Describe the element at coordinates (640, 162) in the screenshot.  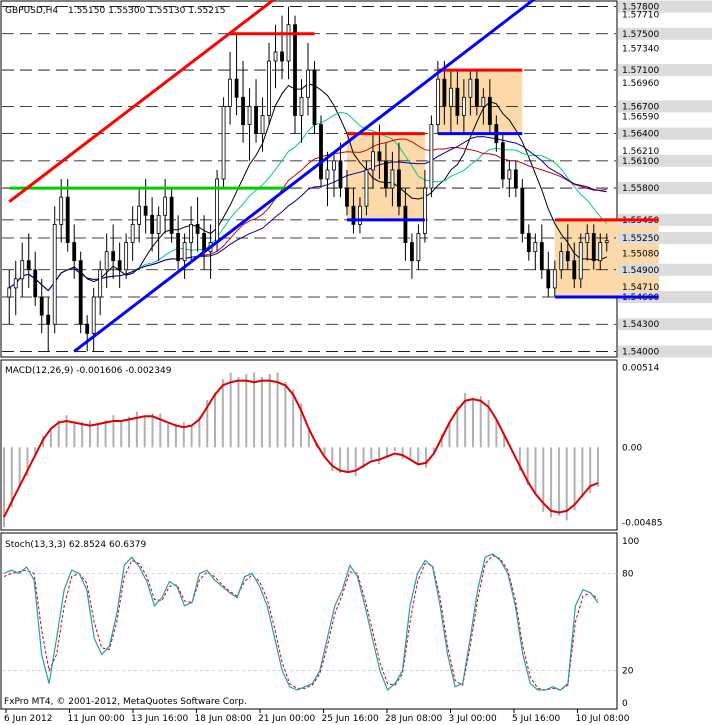
I see `price-tick-label: 1.56100` at that location.